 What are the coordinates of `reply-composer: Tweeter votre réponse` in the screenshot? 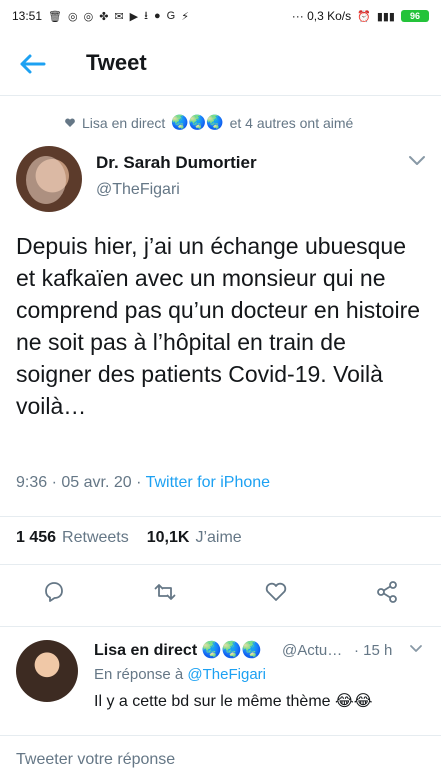 It's located at (220, 759).